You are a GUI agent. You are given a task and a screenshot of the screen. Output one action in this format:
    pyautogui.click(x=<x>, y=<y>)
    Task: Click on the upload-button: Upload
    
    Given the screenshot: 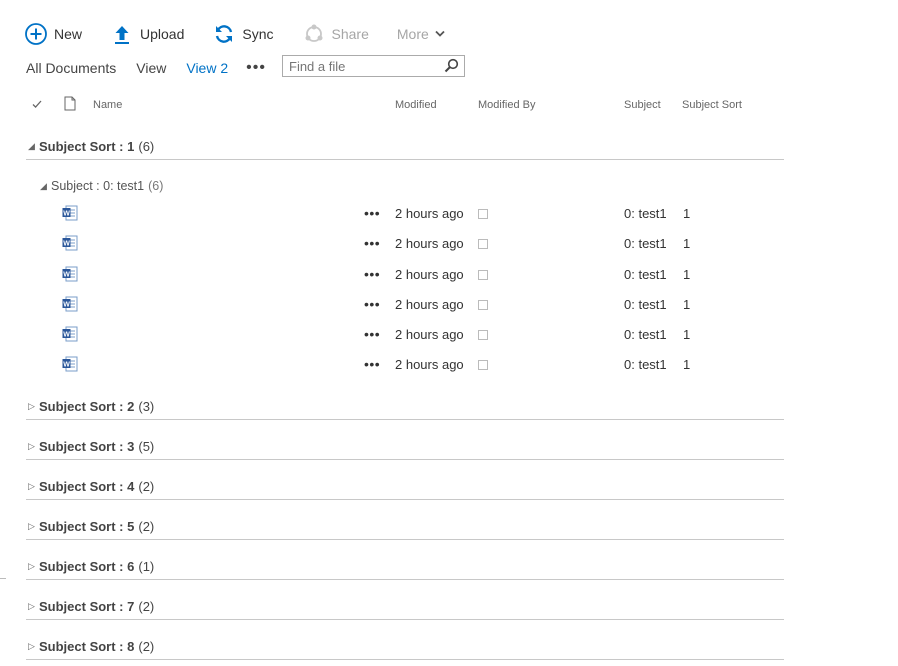 What is the action you would take?
    pyautogui.click(x=147, y=34)
    